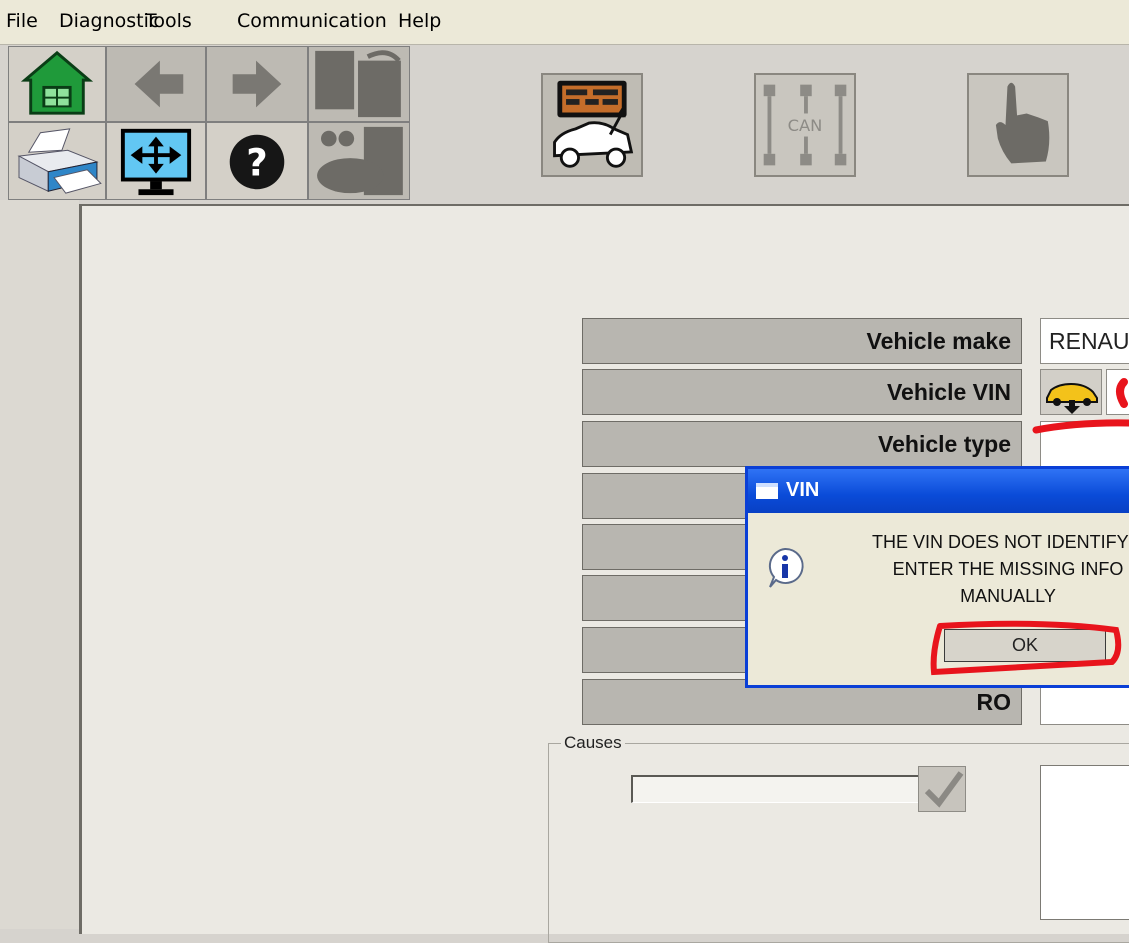 The width and height of the screenshot is (1129, 943). Describe the element at coordinates (1080, 406) in the screenshot. I see `annotation-vin-mark` at that location.